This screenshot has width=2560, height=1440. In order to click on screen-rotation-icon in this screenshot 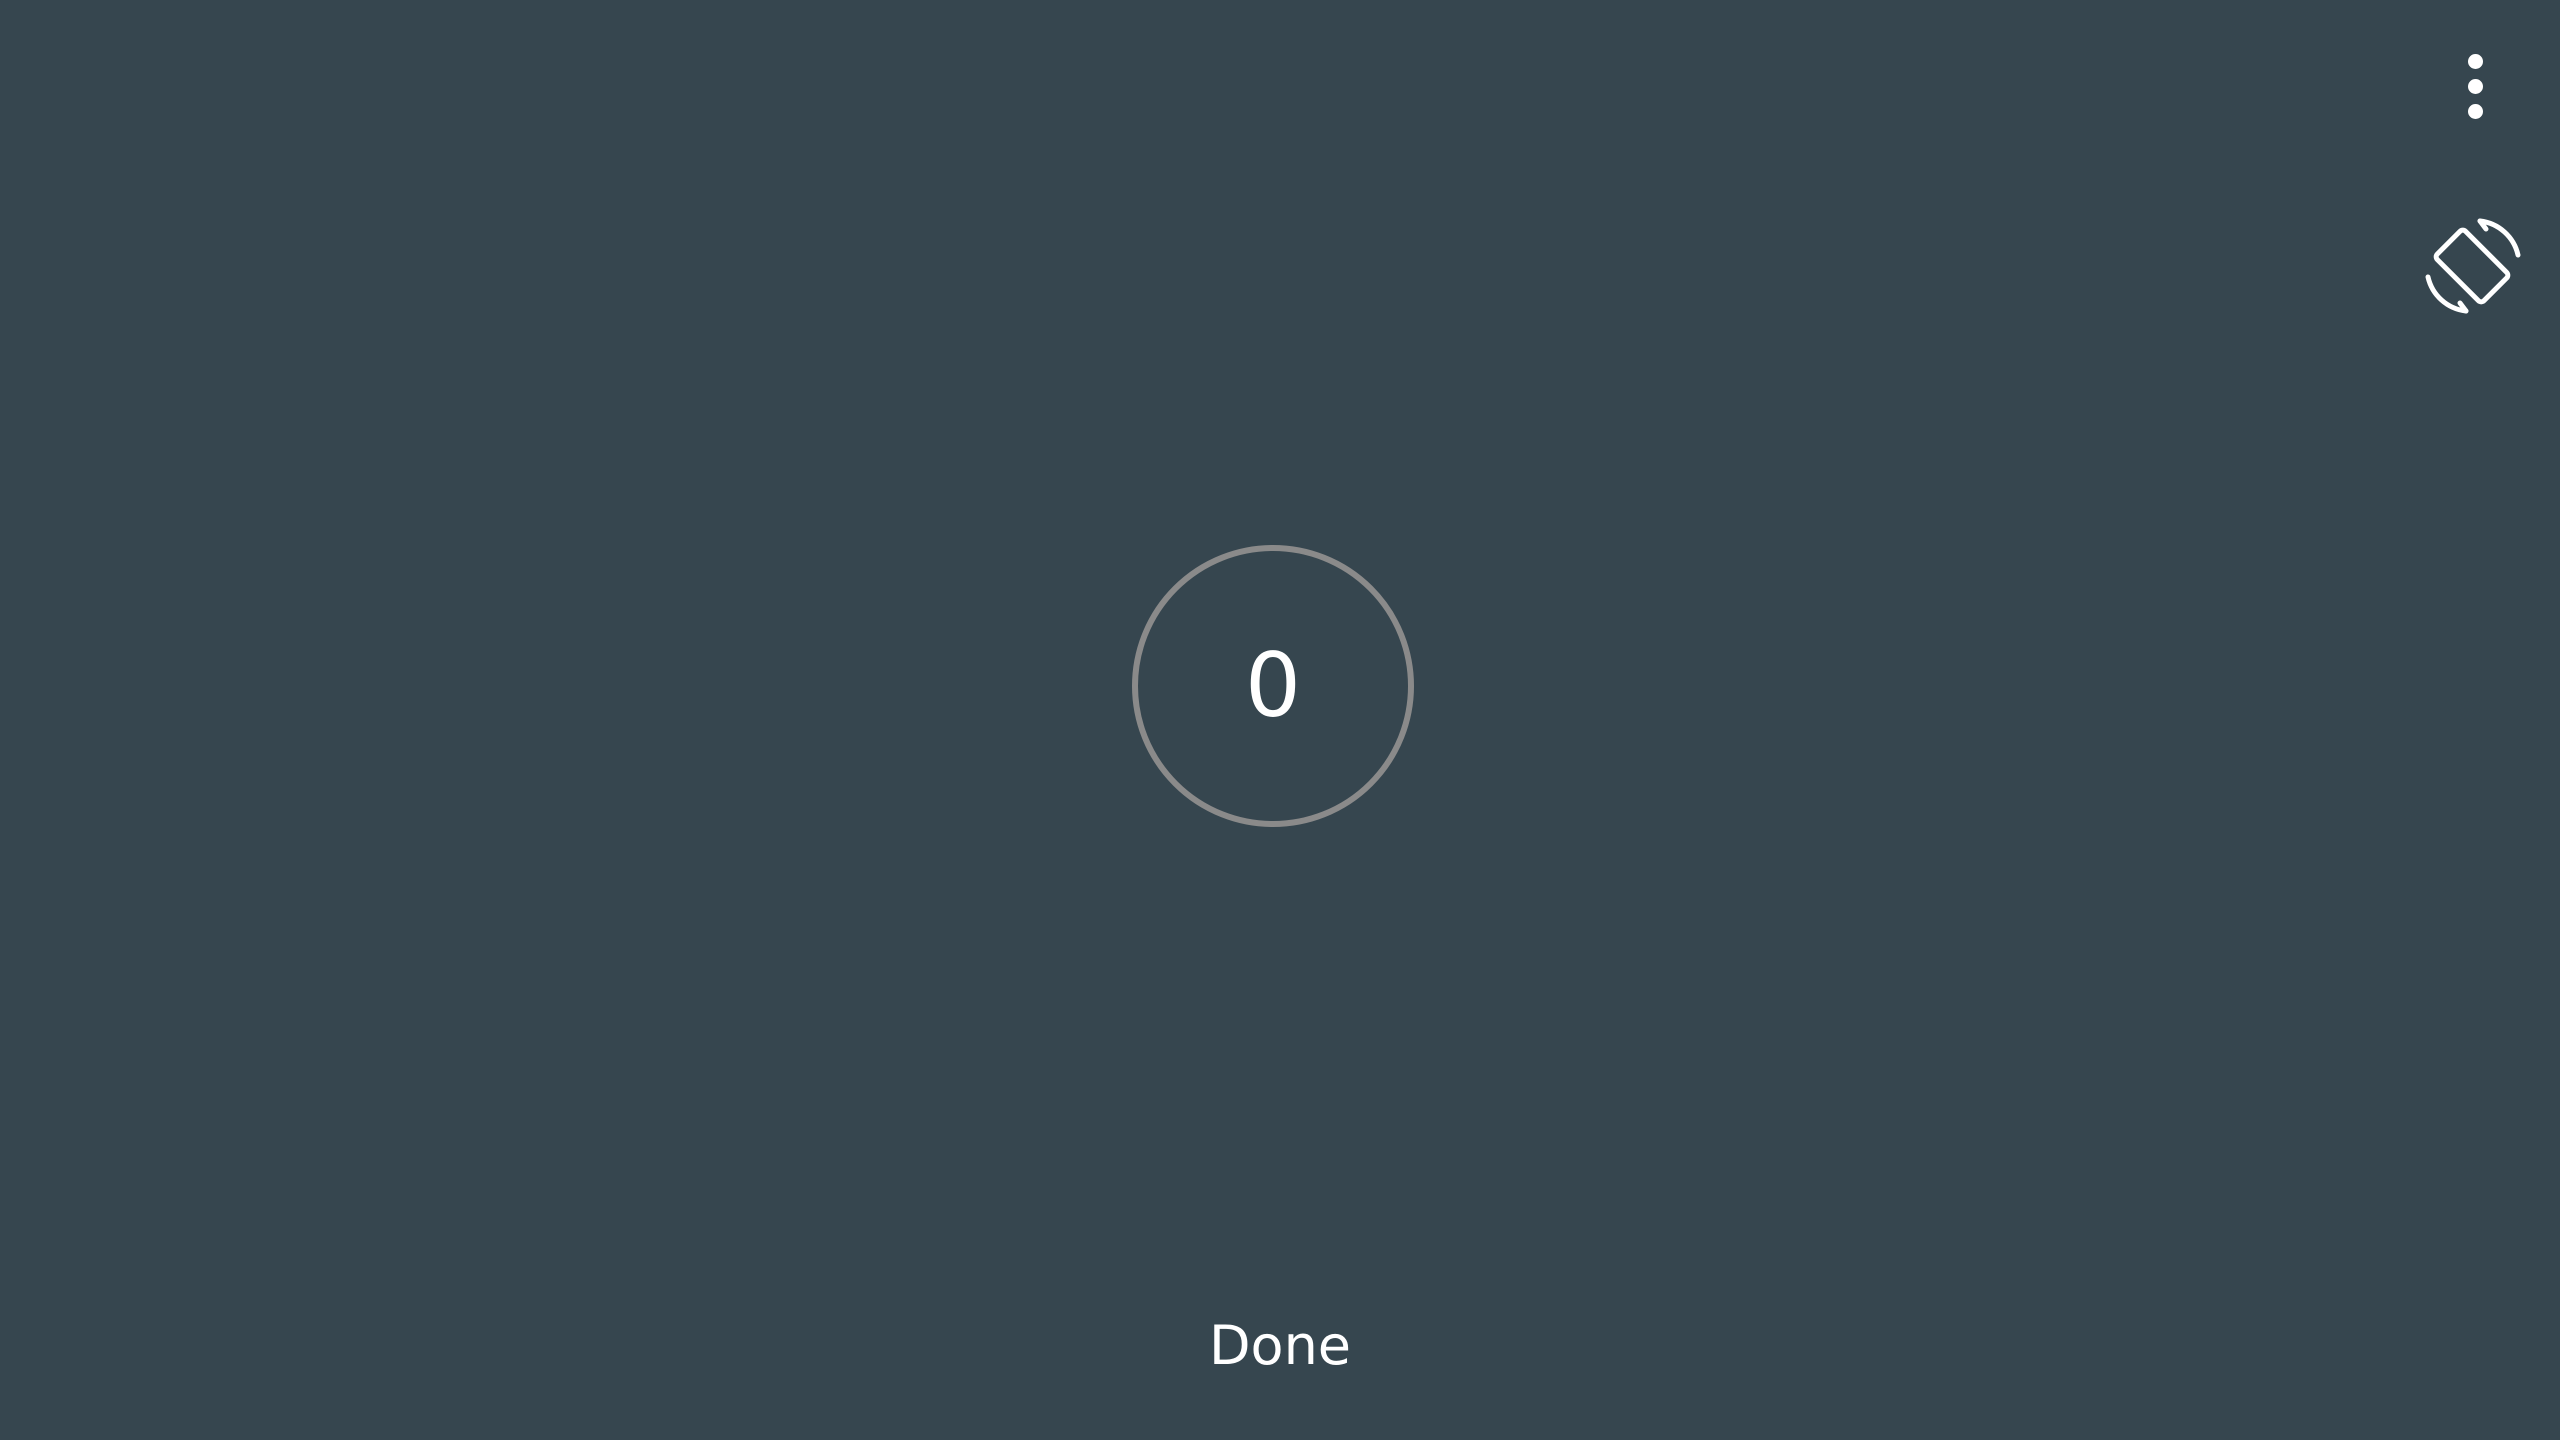, I will do `click(2473, 266)`.